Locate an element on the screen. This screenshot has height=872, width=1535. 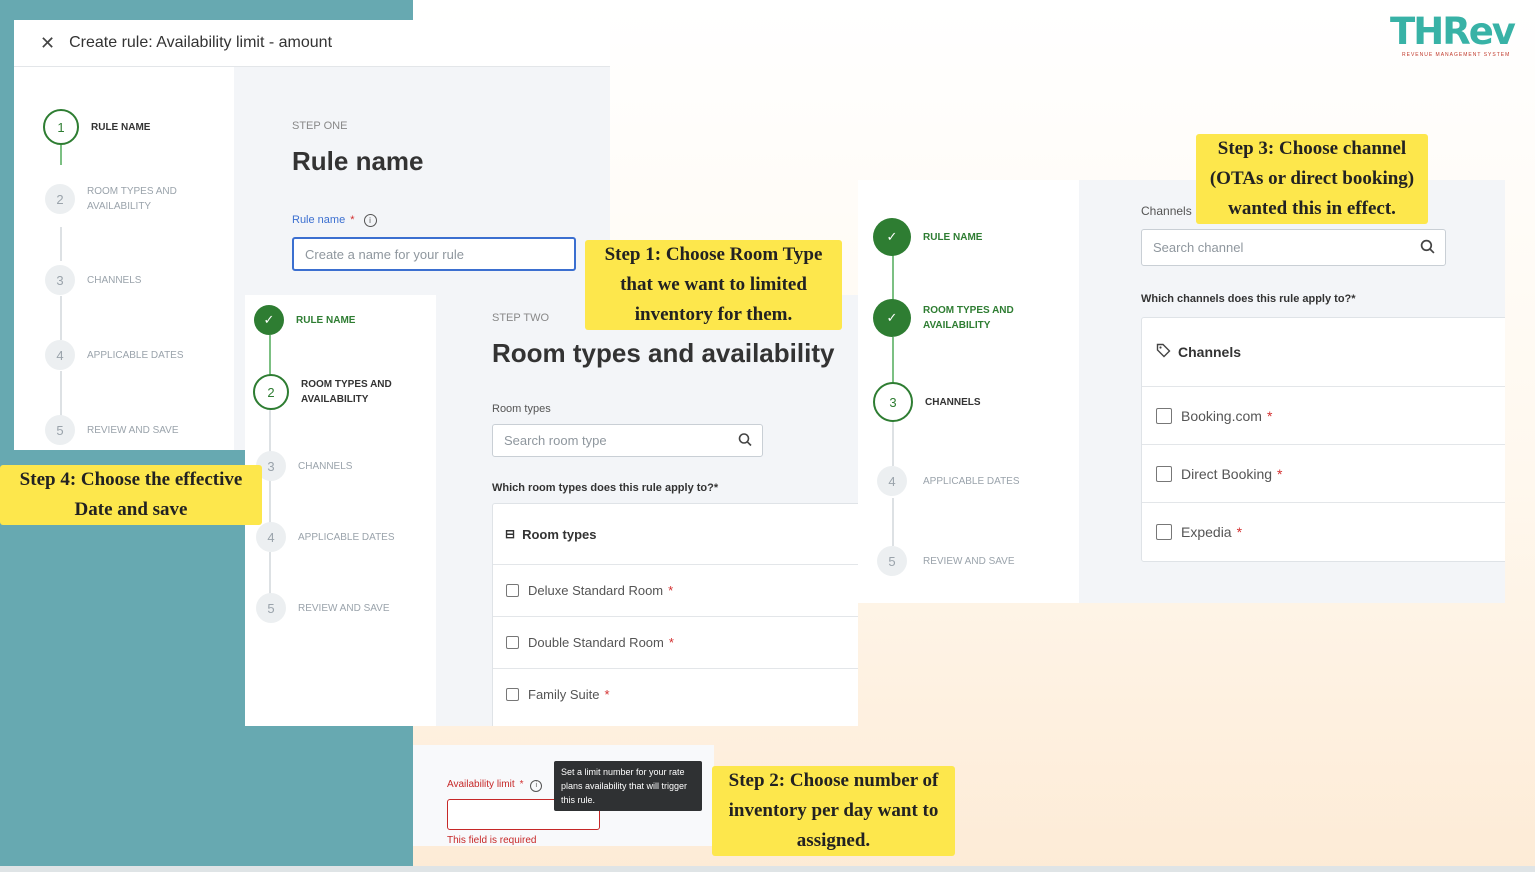
room-type-search-input: Search room type is located at coordinates (627, 440).